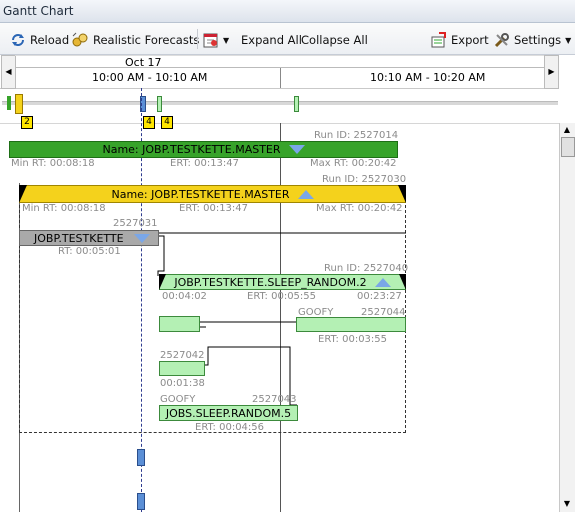  What do you see at coordinates (567, 504) in the screenshot?
I see `arrow-down-icon: ▼` at bounding box center [567, 504].